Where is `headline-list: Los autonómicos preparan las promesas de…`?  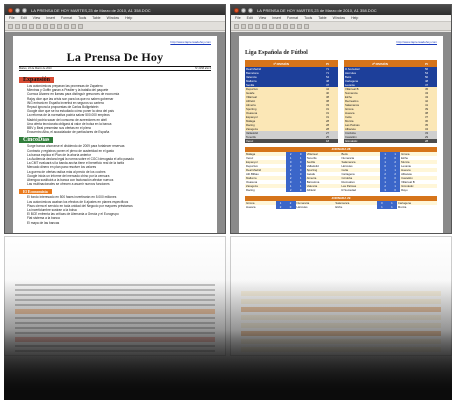 headline-list: Los autonómicos preparan las promesas de… is located at coordinates (115, 109).